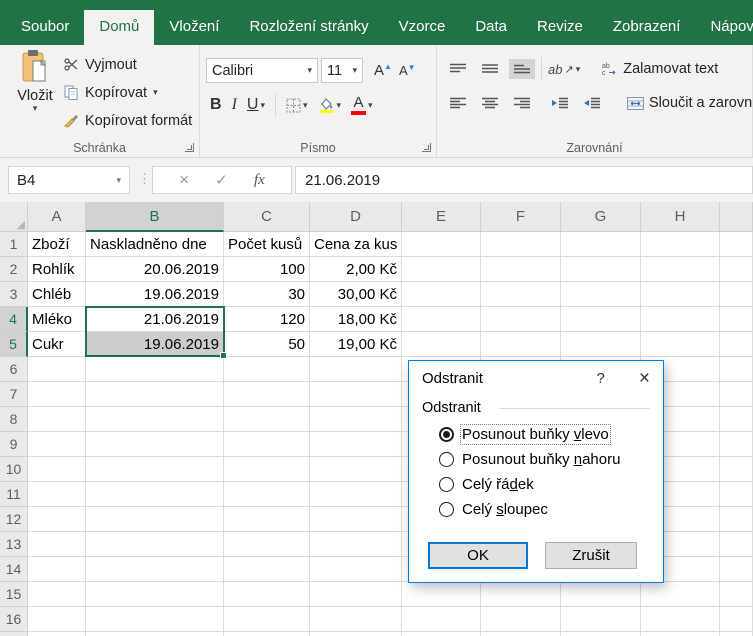 The width and height of the screenshot is (753, 636). I want to click on cancel-entry-icon: ×, so click(184, 180).